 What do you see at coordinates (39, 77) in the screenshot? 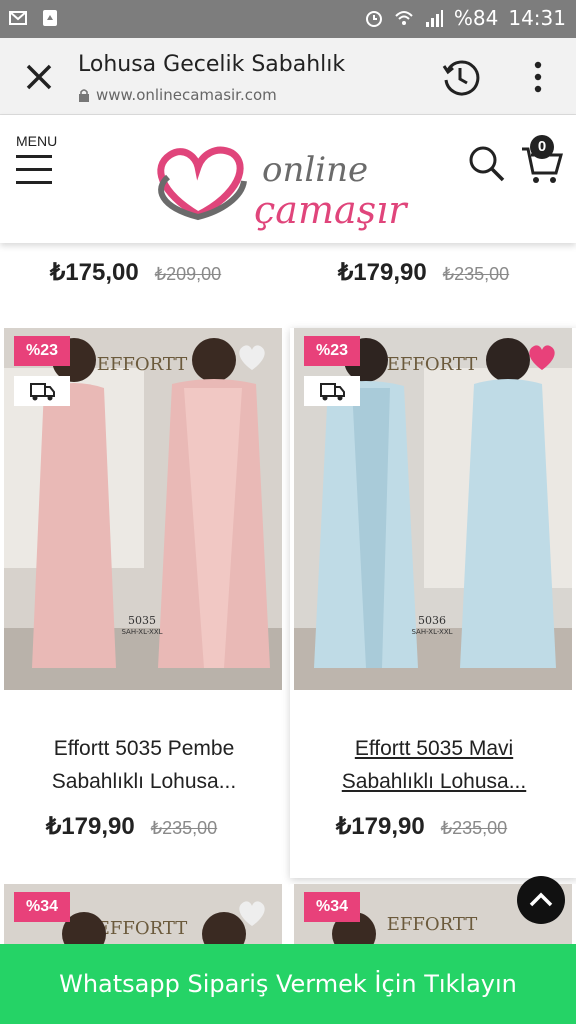
I see `close-icon` at bounding box center [39, 77].